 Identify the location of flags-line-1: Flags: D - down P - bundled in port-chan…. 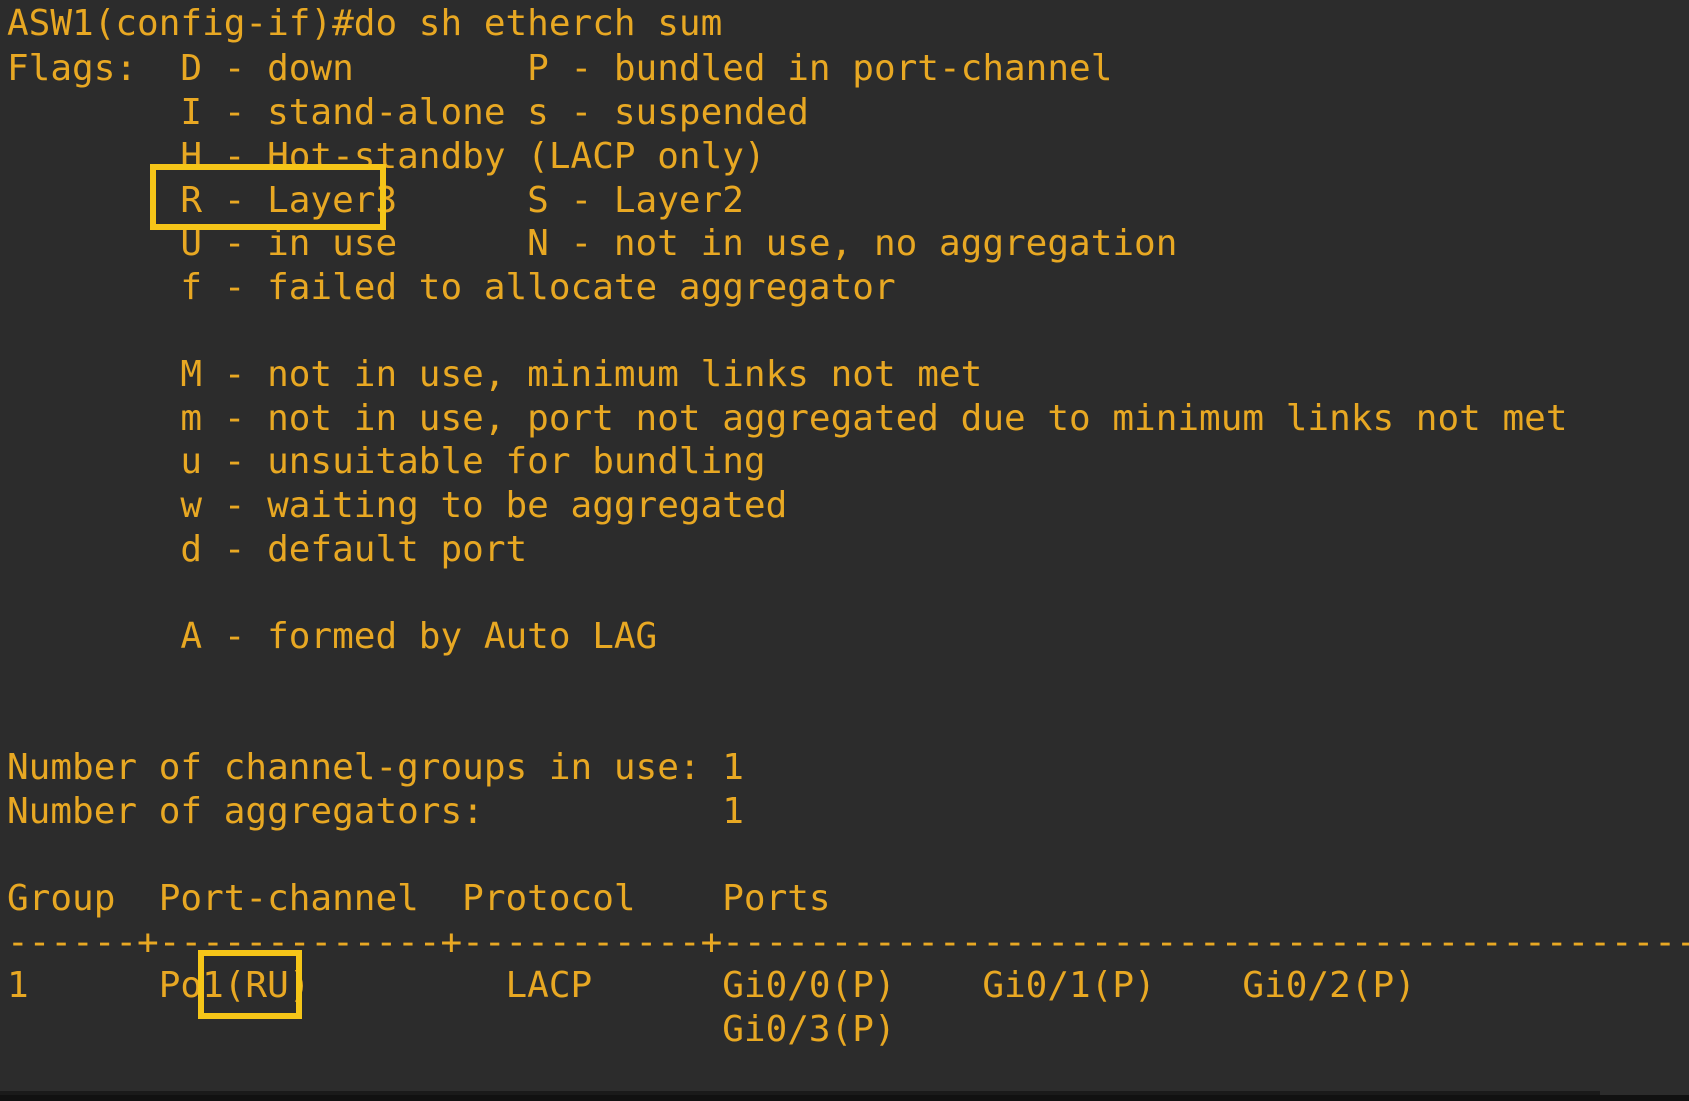
(560, 68).